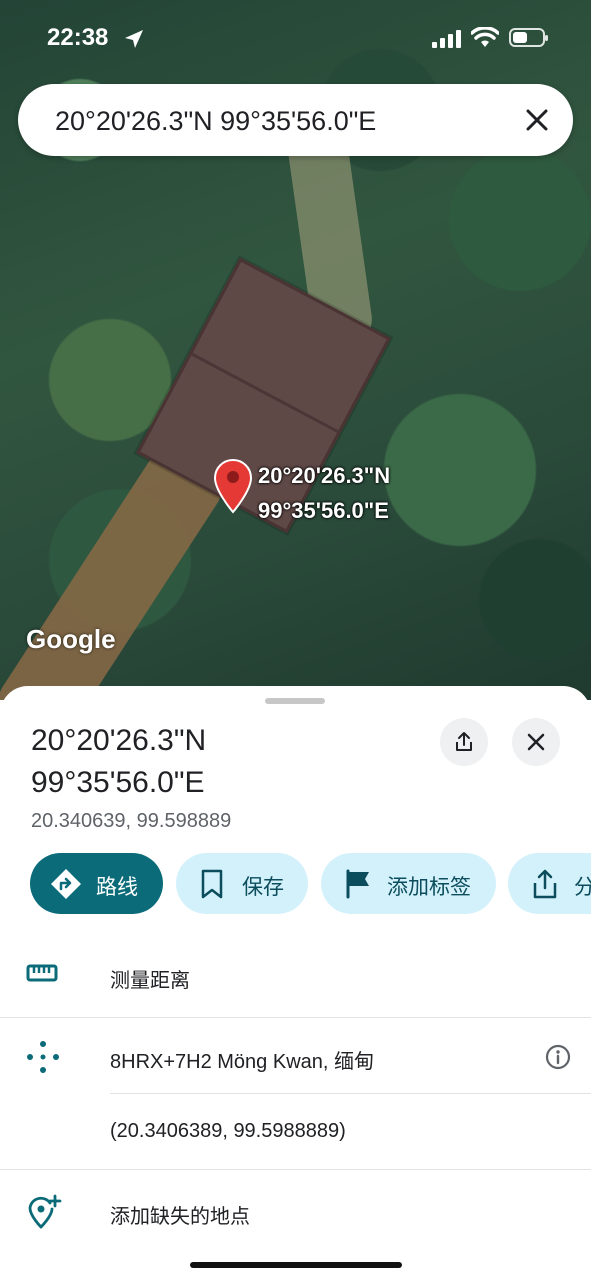  Describe the element at coordinates (71, 639) in the screenshot. I see `google-attribution: Google` at that location.